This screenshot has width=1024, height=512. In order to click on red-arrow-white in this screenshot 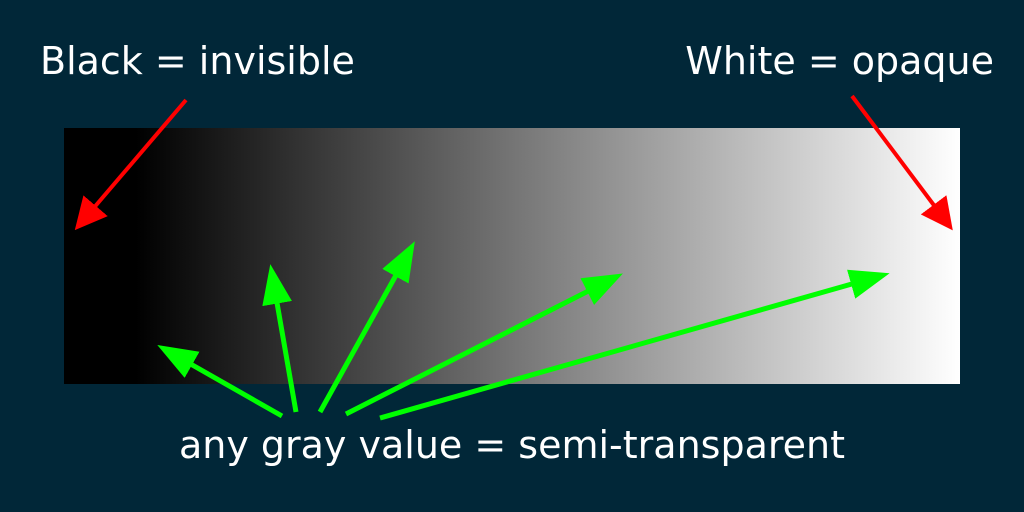, I will do `click(901, 162)`.